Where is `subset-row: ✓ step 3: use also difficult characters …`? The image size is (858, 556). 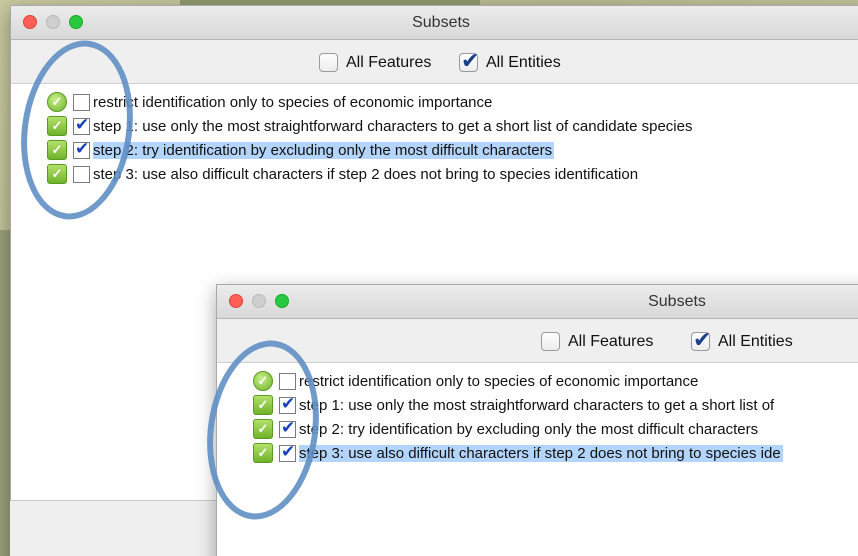 subset-row: ✓ step 3: use also difficult characters … is located at coordinates (434, 174).